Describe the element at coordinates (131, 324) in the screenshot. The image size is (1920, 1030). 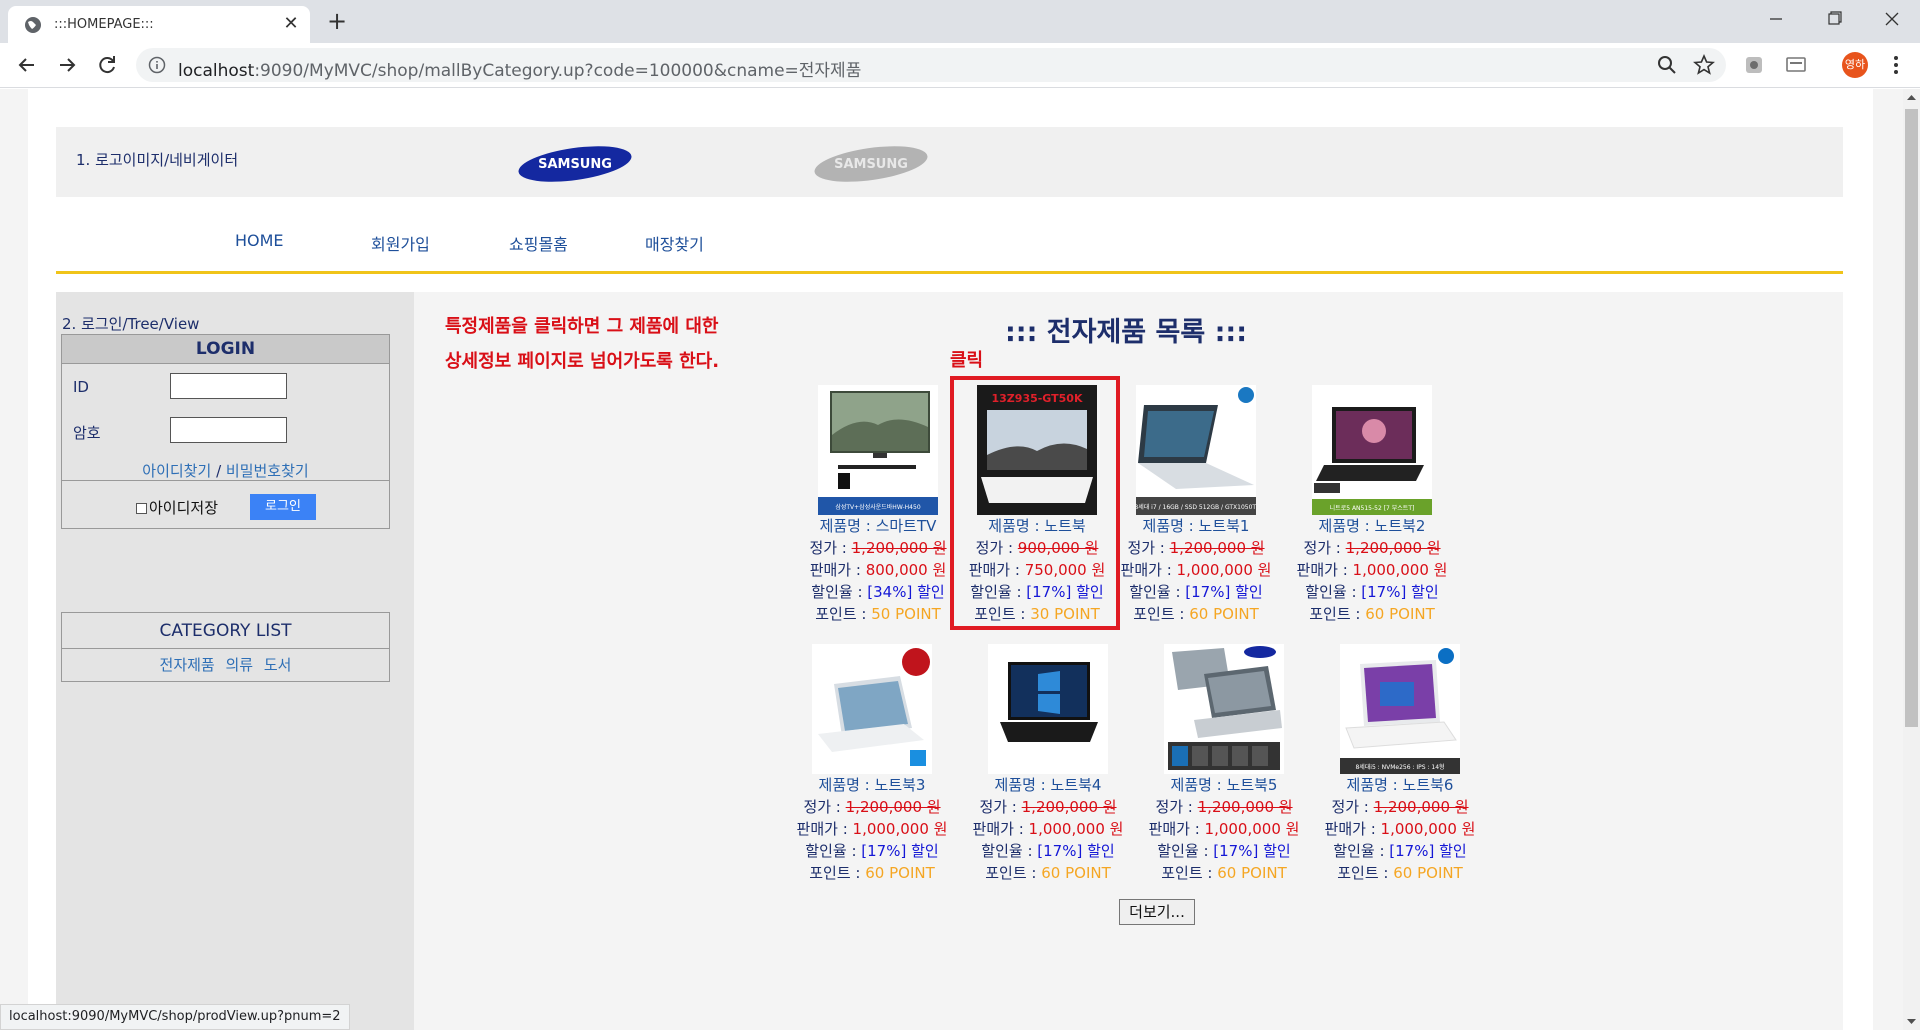
I see `sidebar-note: 2. 로그인/Tree/View` at that location.